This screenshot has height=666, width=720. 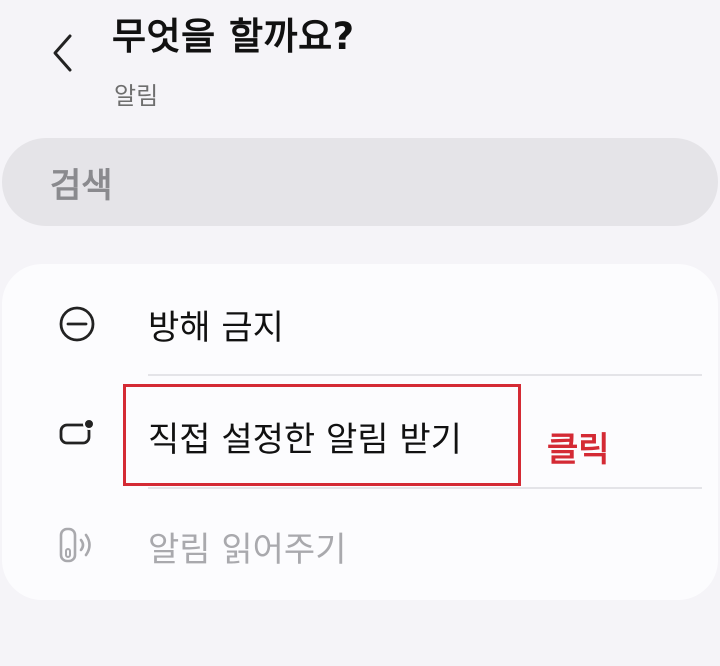 I want to click on menu-item-label: 직접 설정한 알림 받기, so click(x=305, y=440).